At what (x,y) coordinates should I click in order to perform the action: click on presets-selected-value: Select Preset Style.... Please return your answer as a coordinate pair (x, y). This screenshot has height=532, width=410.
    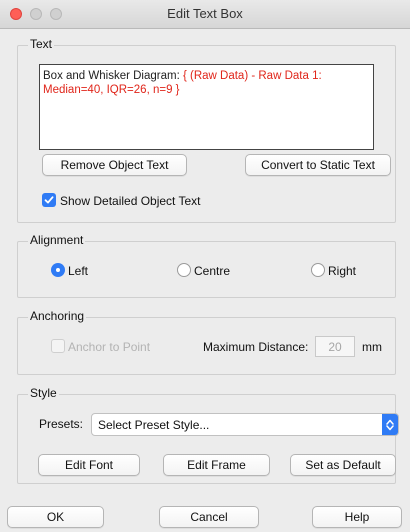
    Looking at the image, I should click on (154, 425).